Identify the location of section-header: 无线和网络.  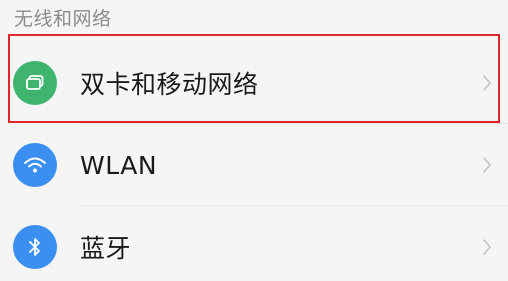
(63, 19).